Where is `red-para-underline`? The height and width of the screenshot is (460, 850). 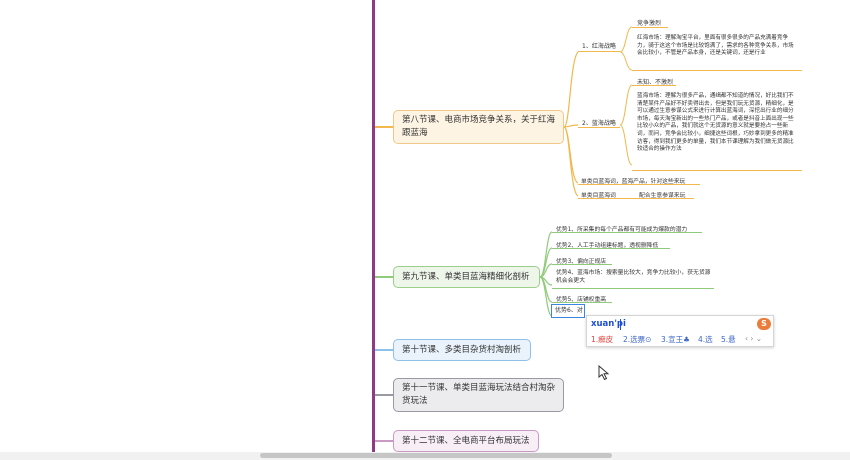 red-para-underline is located at coordinates (717, 70).